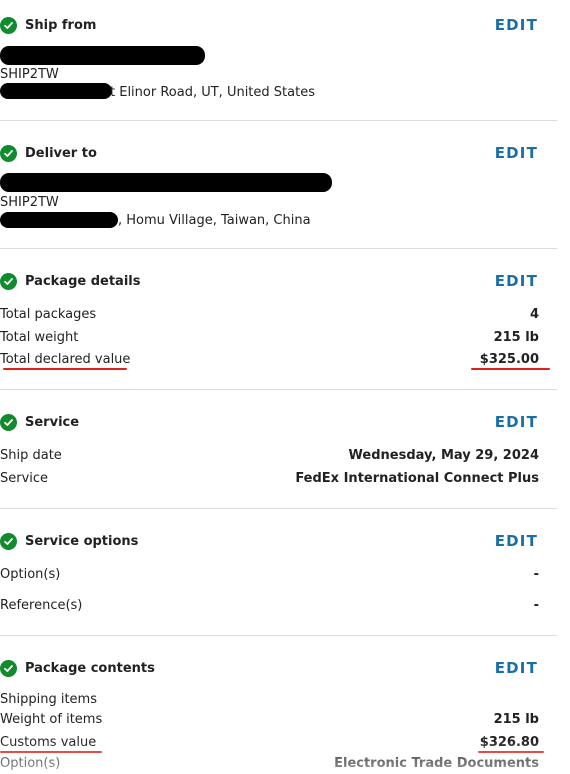 The height and width of the screenshot is (774, 570). I want to click on ship-from-title: Ship from, so click(61, 25).